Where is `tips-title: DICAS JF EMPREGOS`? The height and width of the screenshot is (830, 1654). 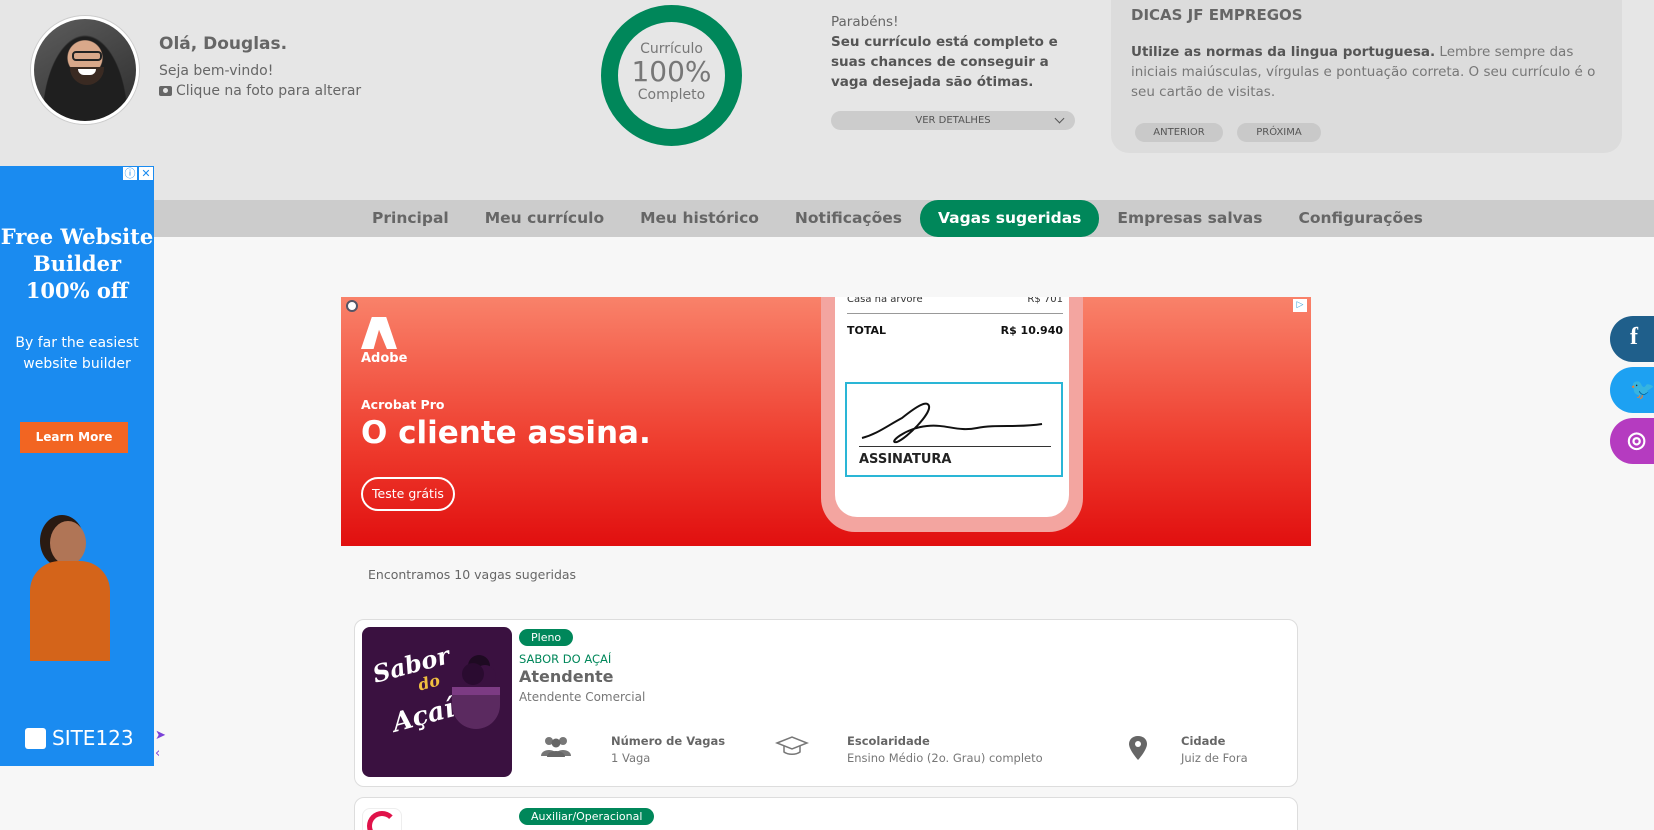
tips-title: DICAS JF EMPREGOS is located at coordinates (1217, 15).